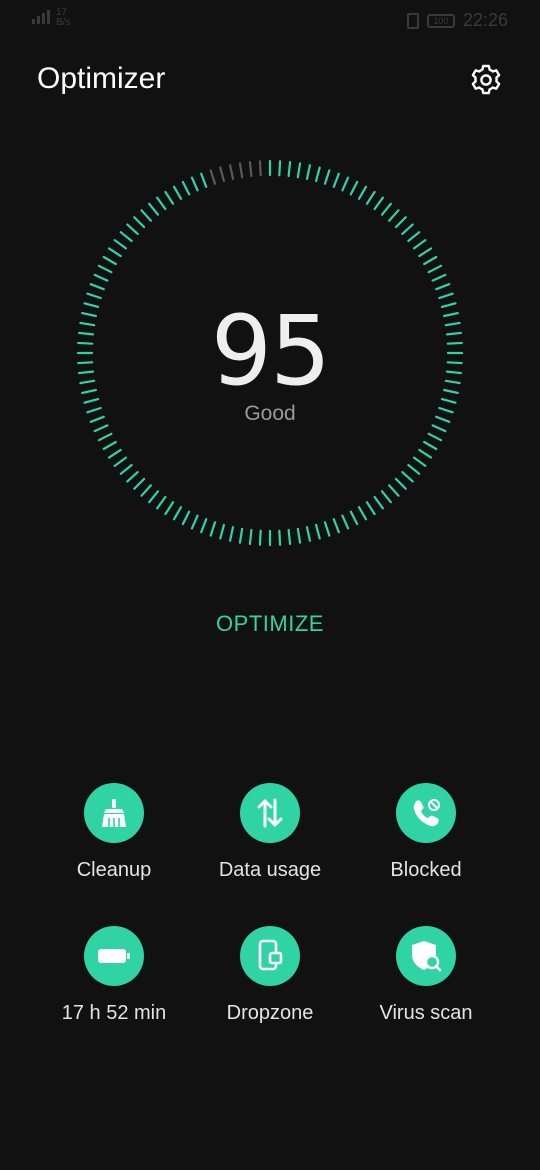 Image resolution: width=540 pixels, height=1170 pixels. I want to click on tool-label: Blocked, so click(426, 870).